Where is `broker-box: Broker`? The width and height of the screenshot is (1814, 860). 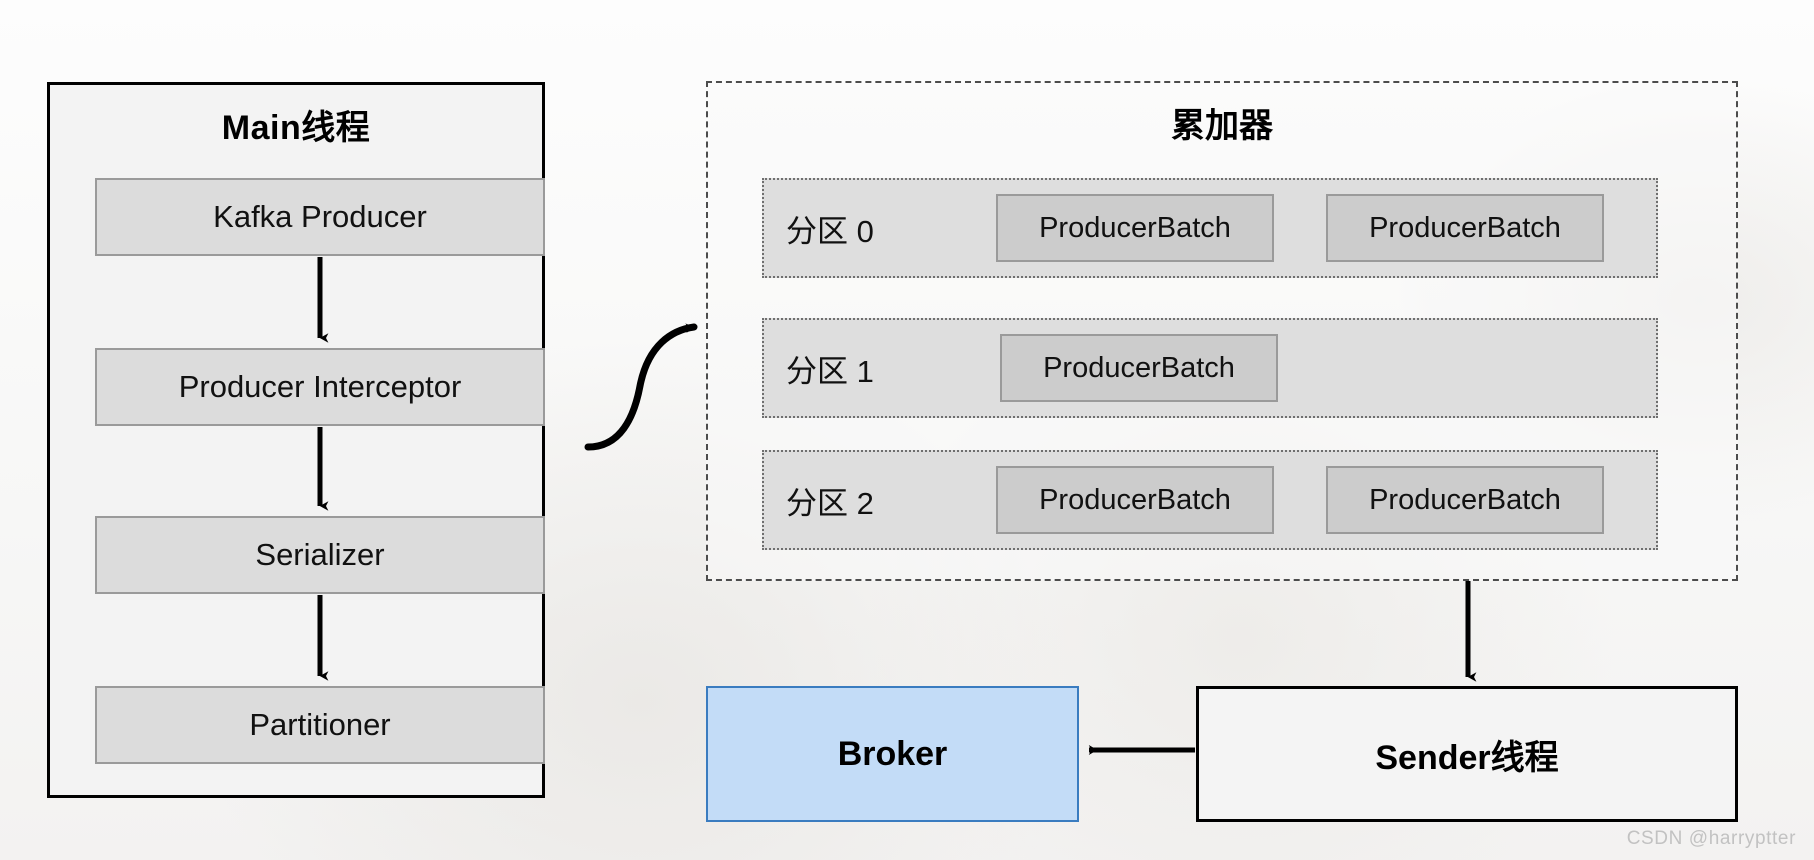
broker-box: Broker is located at coordinates (892, 754).